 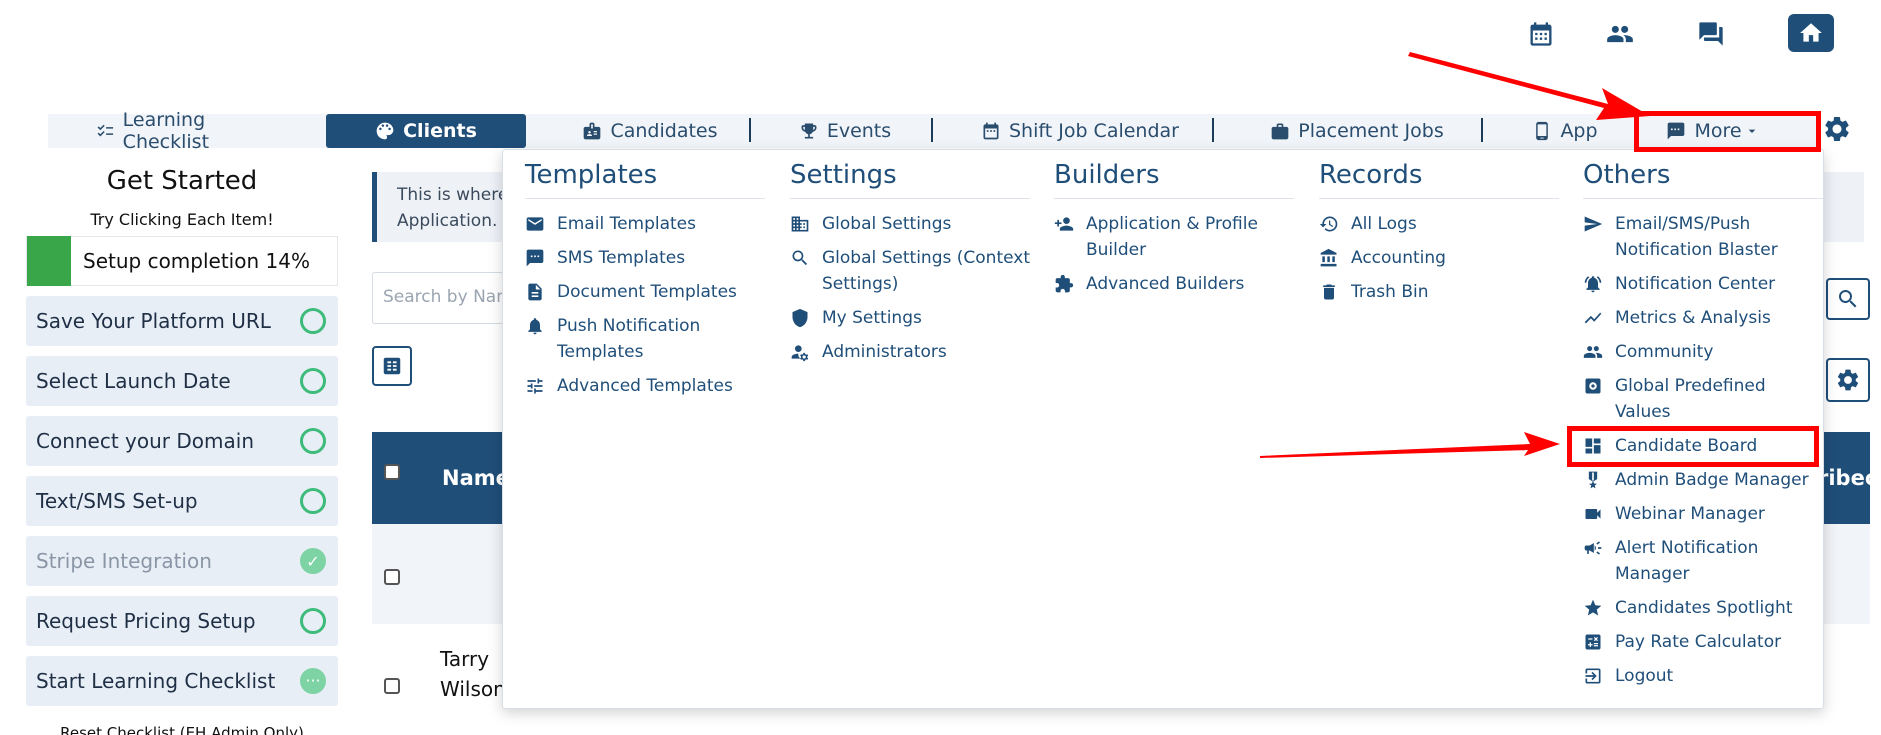 I want to click on menu-item-notification-center: Notification Center, so click(x=1703, y=284).